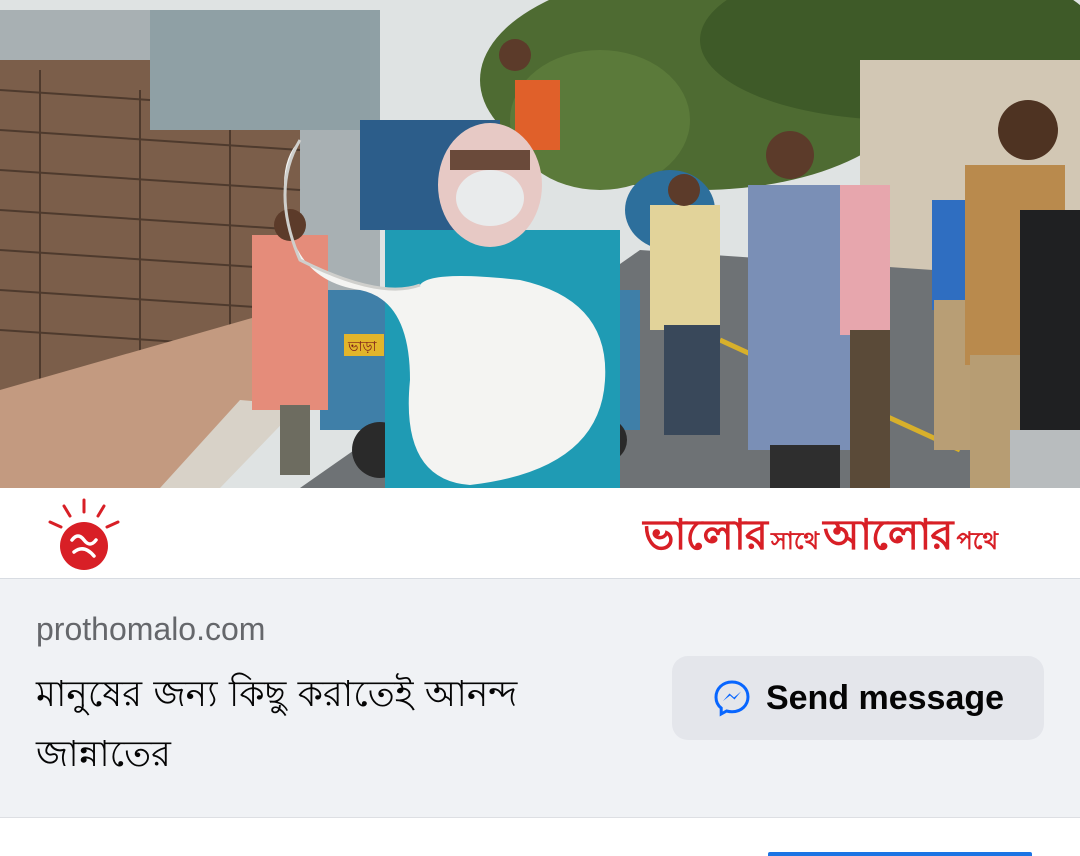 The height and width of the screenshot is (856, 1080). What do you see at coordinates (316, 725) in the screenshot?
I see `link-headline: মানুষের জন্য কিছু করাতেই আনন্দ জান্নাতের` at bounding box center [316, 725].